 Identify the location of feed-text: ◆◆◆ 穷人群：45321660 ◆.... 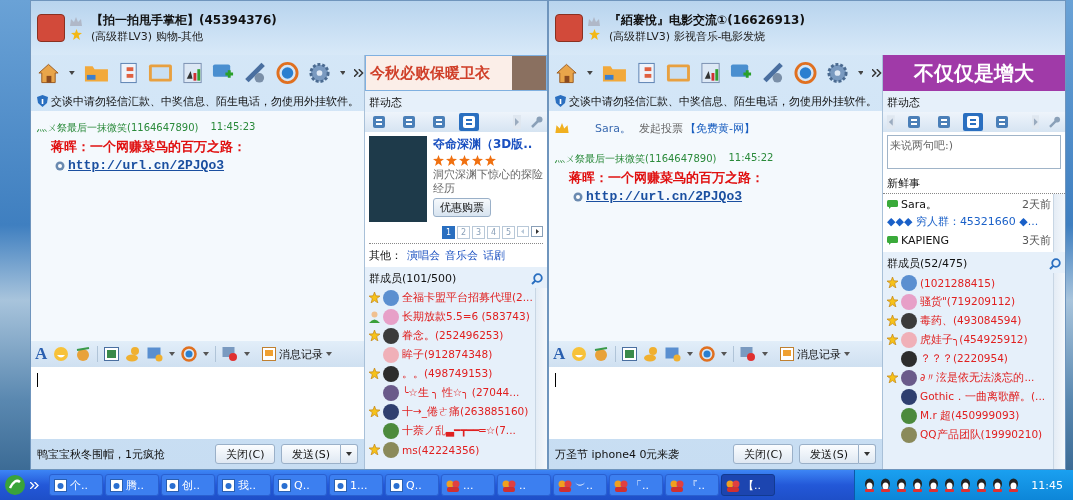
(969, 221).